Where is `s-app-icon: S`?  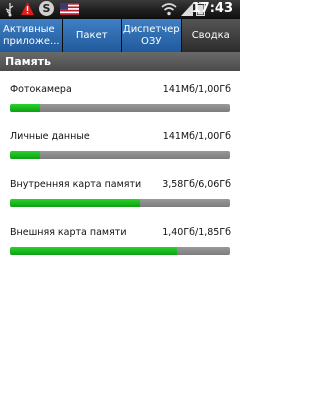
s-app-icon: S is located at coordinates (46, 8).